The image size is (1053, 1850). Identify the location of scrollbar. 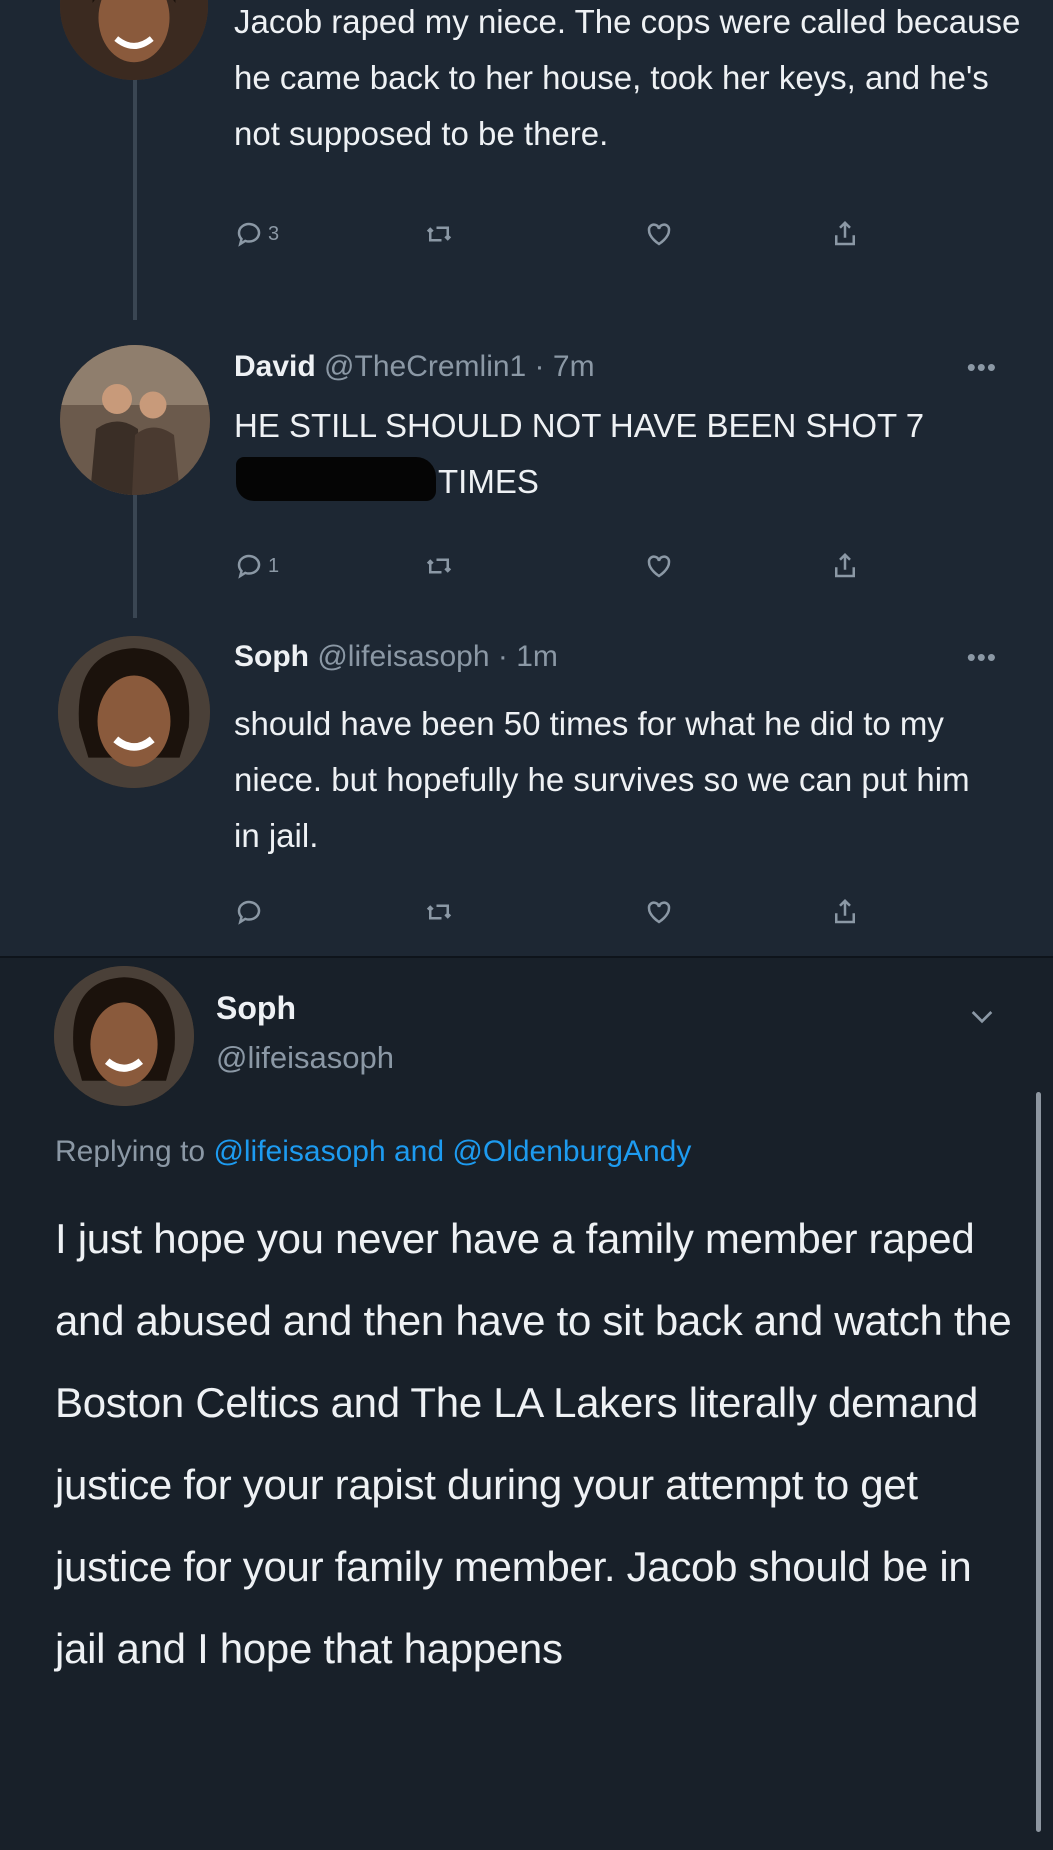
(1038, 1462).